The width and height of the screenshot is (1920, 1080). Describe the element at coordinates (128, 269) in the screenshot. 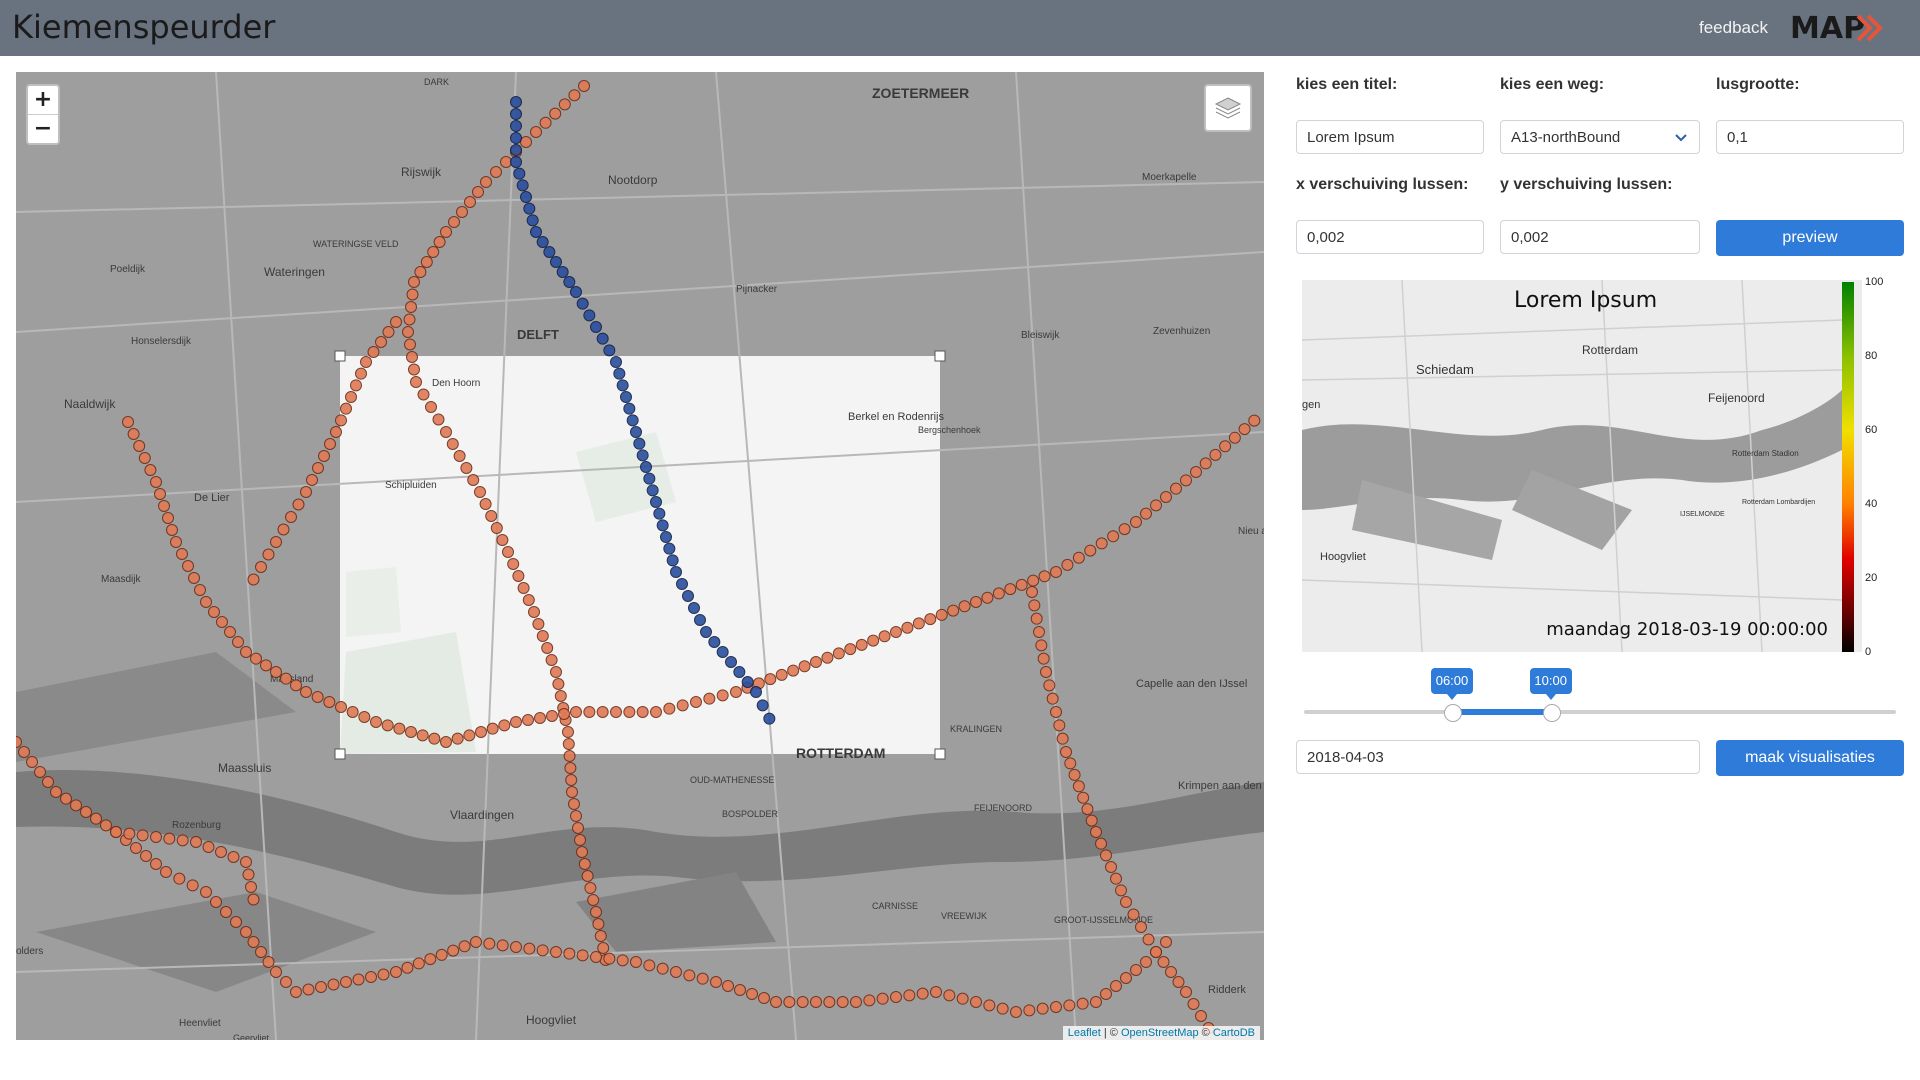

I see `map-place-label: Poeldijk` at that location.